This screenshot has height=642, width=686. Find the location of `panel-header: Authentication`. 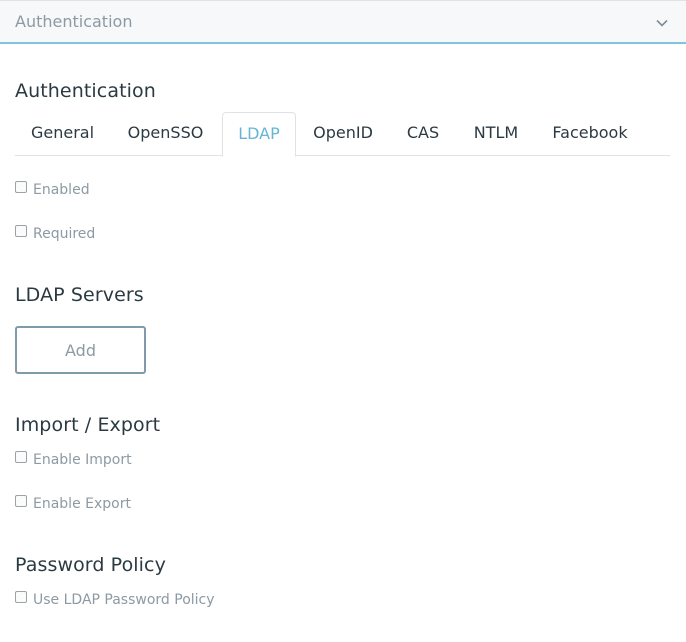

panel-header: Authentication is located at coordinates (343, 22).